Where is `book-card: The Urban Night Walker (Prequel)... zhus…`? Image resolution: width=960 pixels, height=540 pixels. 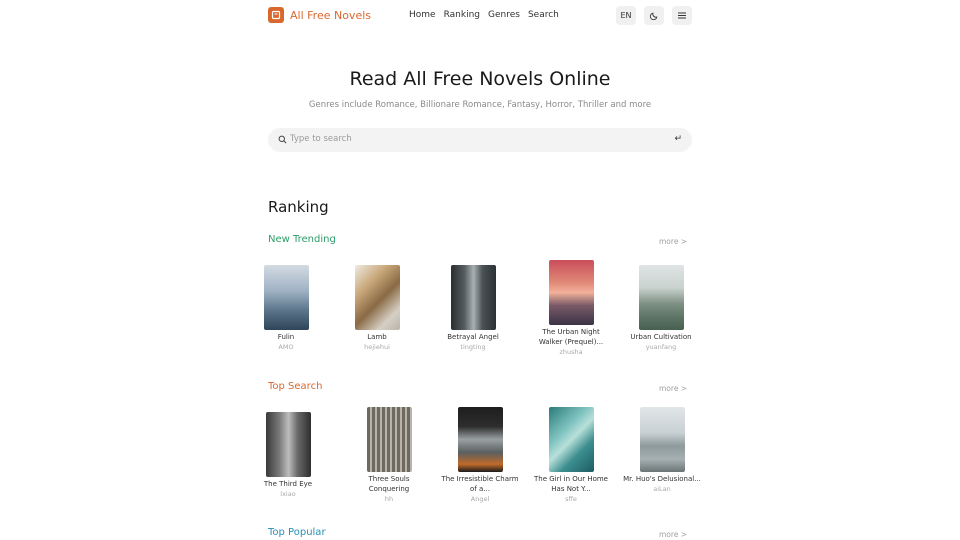 book-card: The Urban Night Walker (Prequel)... zhus… is located at coordinates (571, 308).